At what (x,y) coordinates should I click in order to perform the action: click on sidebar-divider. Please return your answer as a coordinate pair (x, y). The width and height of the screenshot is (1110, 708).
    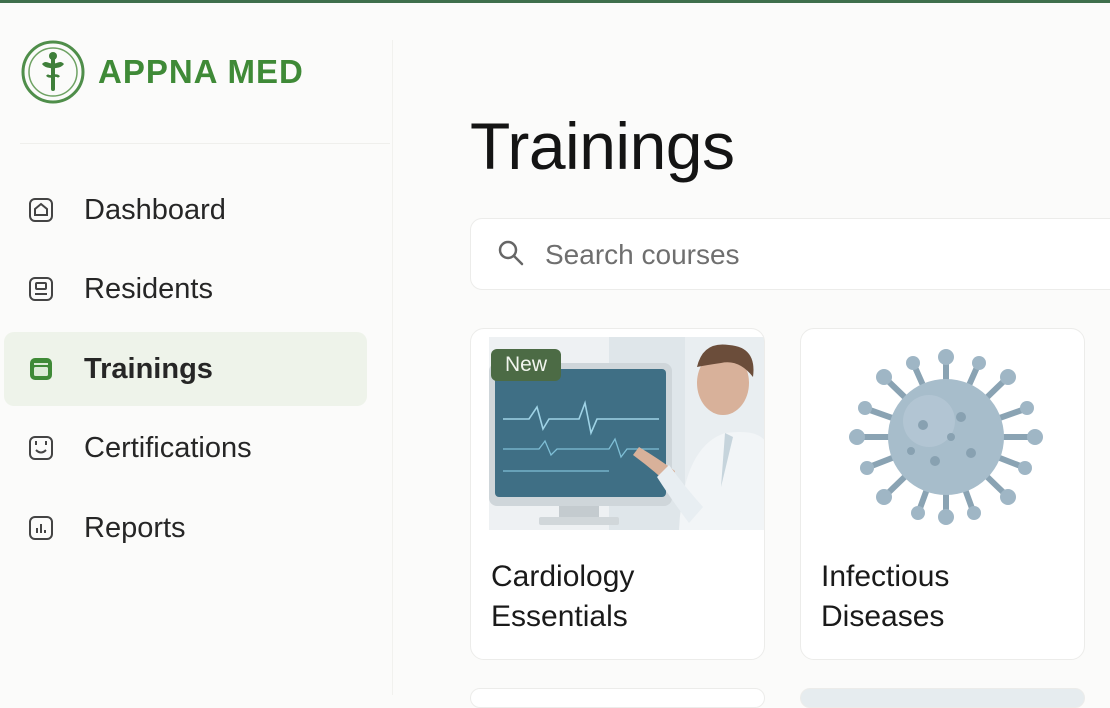
    Looking at the image, I should click on (205, 143).